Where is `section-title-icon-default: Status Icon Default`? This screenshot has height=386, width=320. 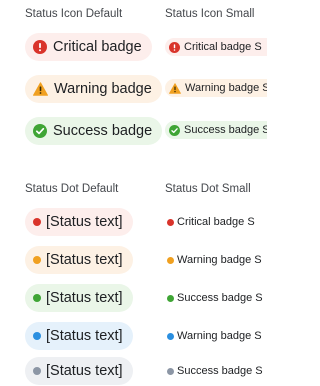 section-title-icon-default: Status Icon Default is located at coordinates (74, 14).